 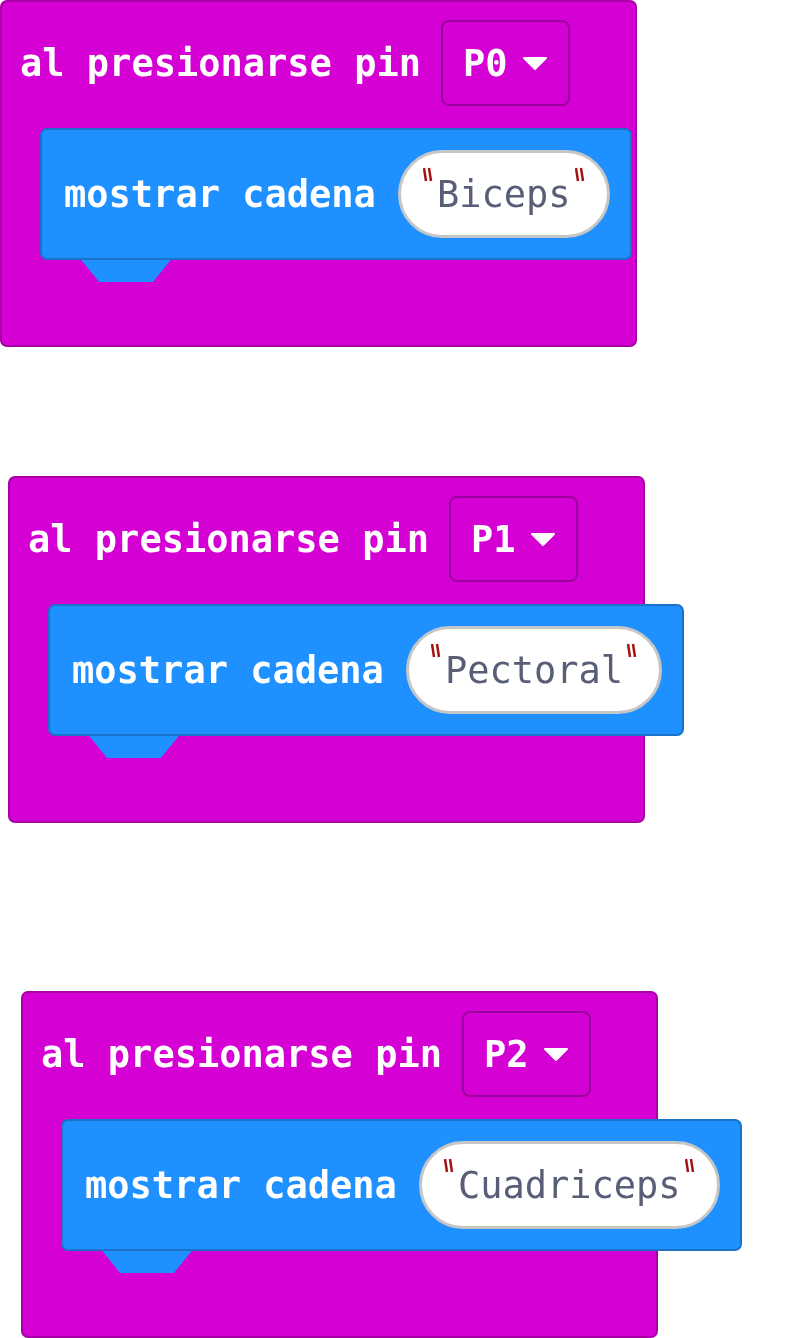 I want to click on pin-dropdown: P1, so click(x=513, y=539).